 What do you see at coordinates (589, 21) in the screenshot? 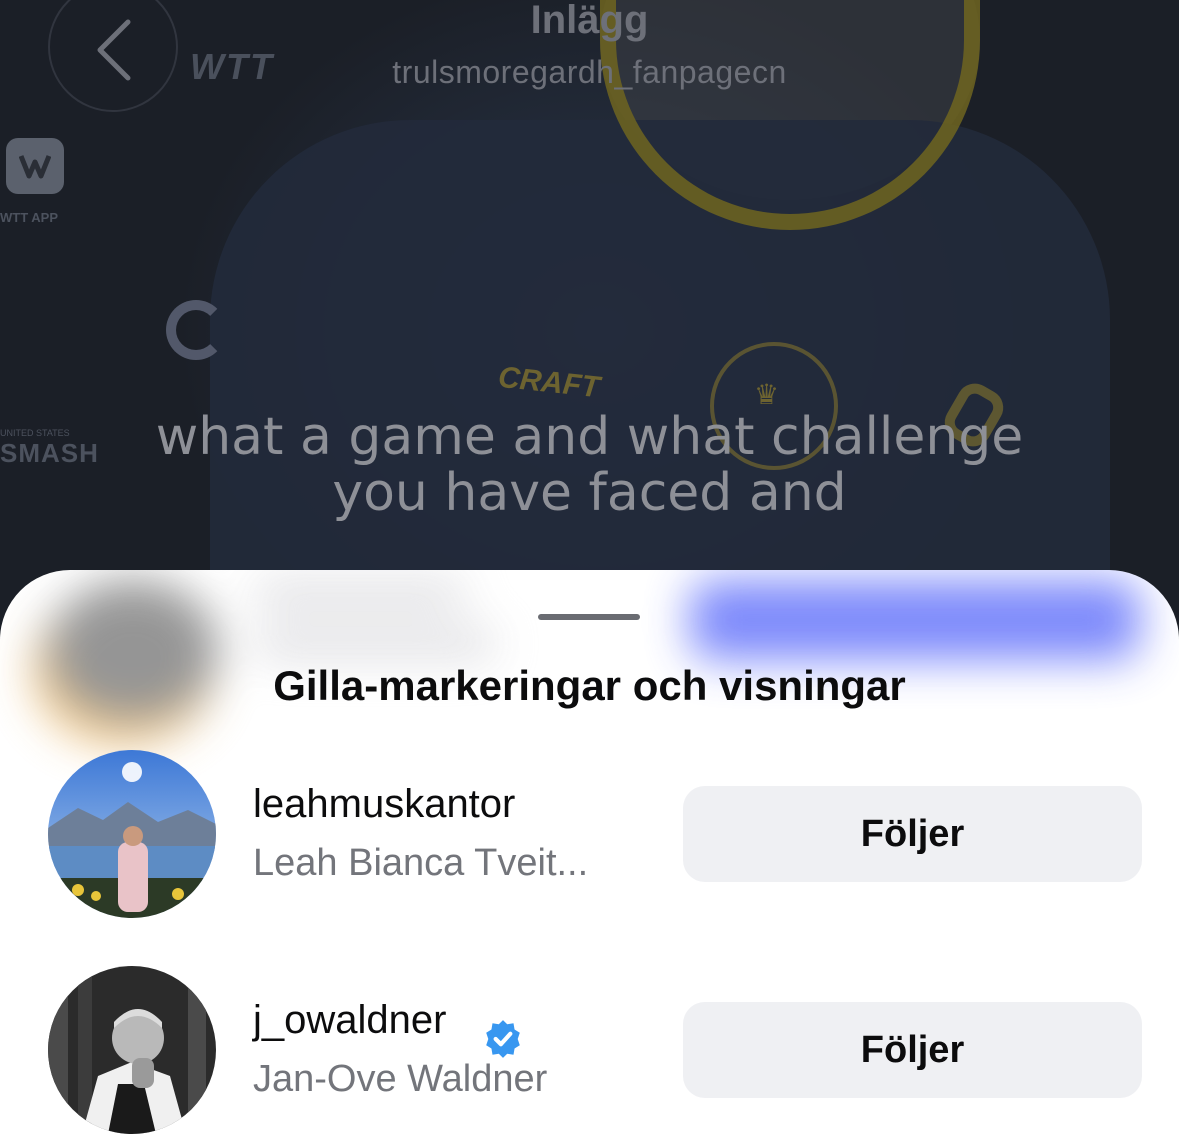
I see `page-title: Inlägg` at bounding box center [589, 21].